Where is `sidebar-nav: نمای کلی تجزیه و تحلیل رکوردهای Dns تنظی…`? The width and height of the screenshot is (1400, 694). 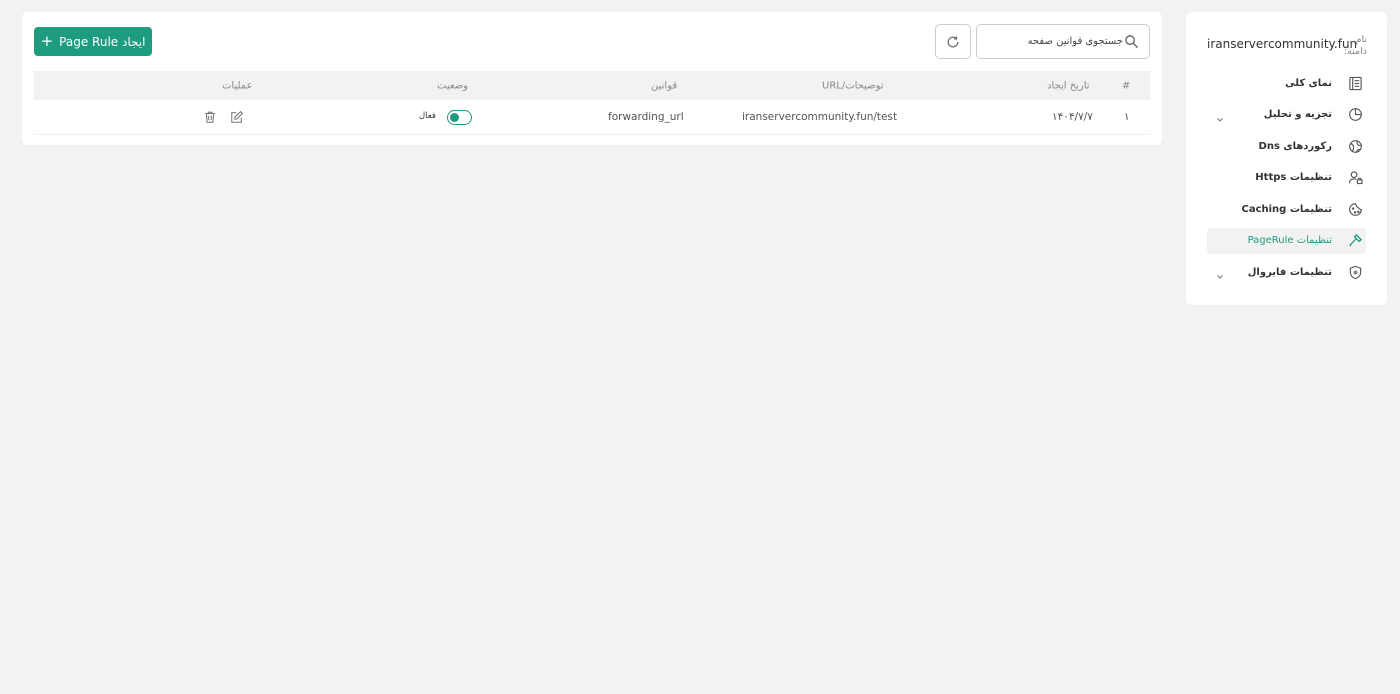 sidebar-nav: نمای کلی تجزیه و تحلیل رکوردهای Dns تنظی… is located at coordinates (1286, 180).